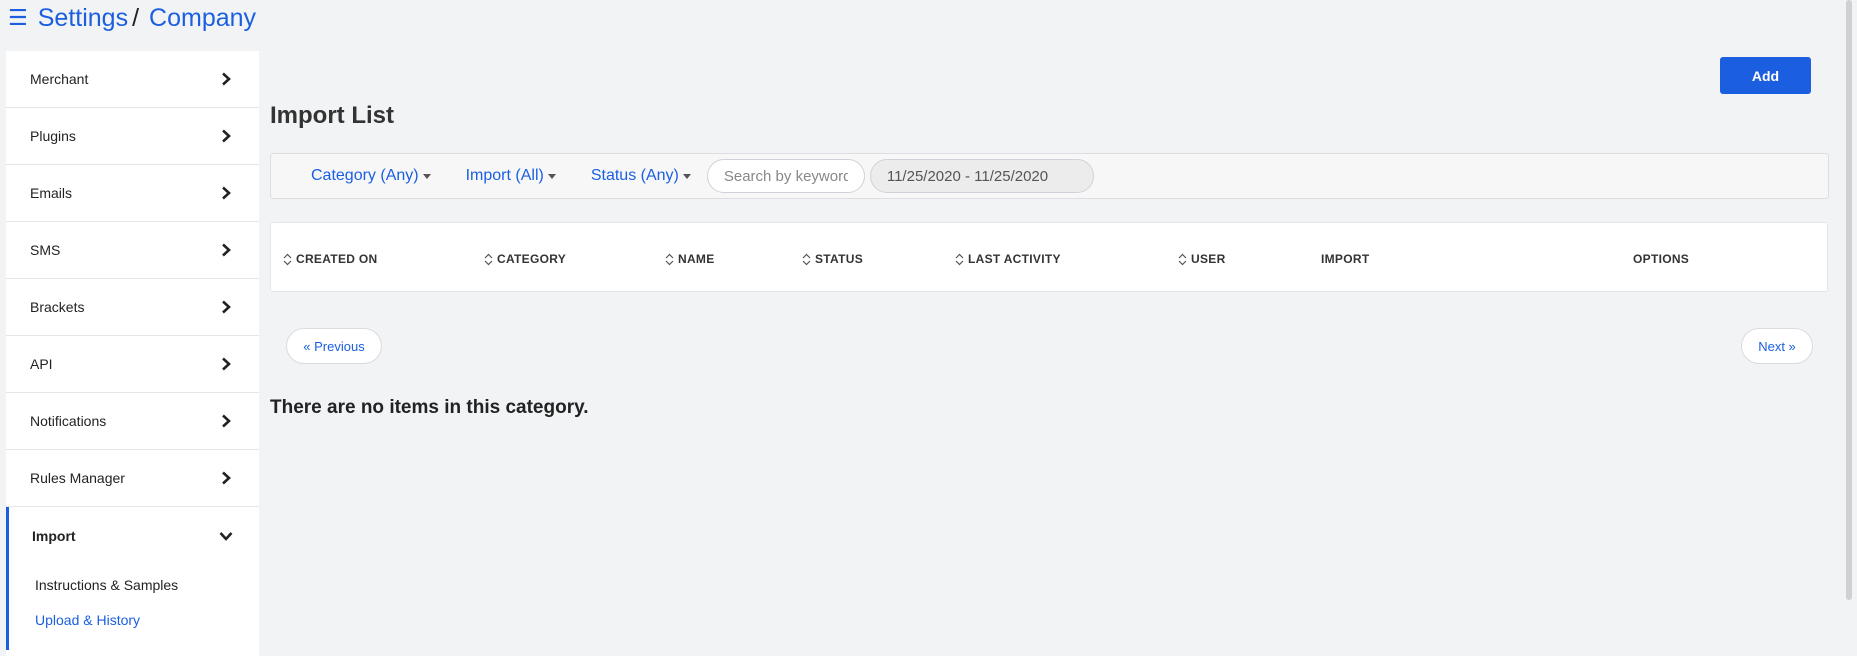  I want to click on column-header-label: CATEGORY, so click(532, 259).